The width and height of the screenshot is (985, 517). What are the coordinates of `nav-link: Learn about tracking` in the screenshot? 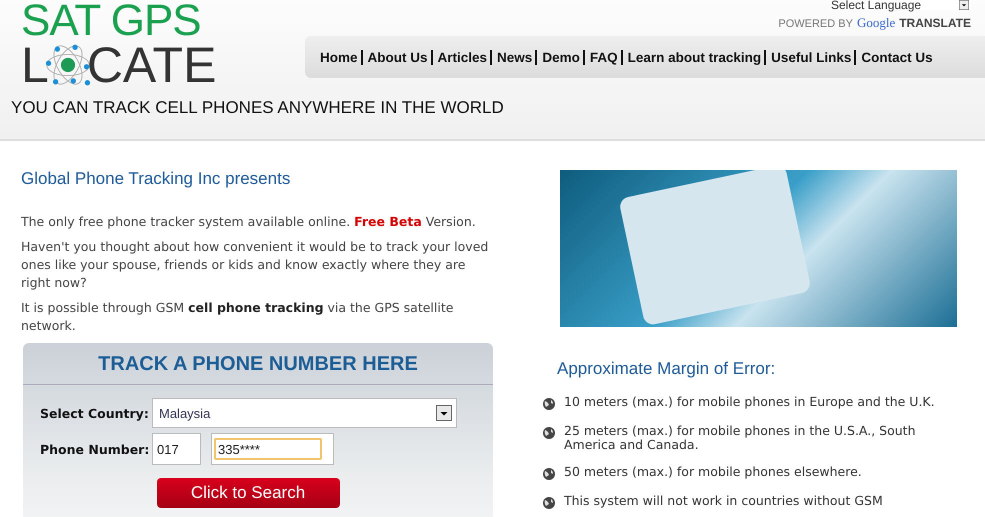 It's located at (695, 57).